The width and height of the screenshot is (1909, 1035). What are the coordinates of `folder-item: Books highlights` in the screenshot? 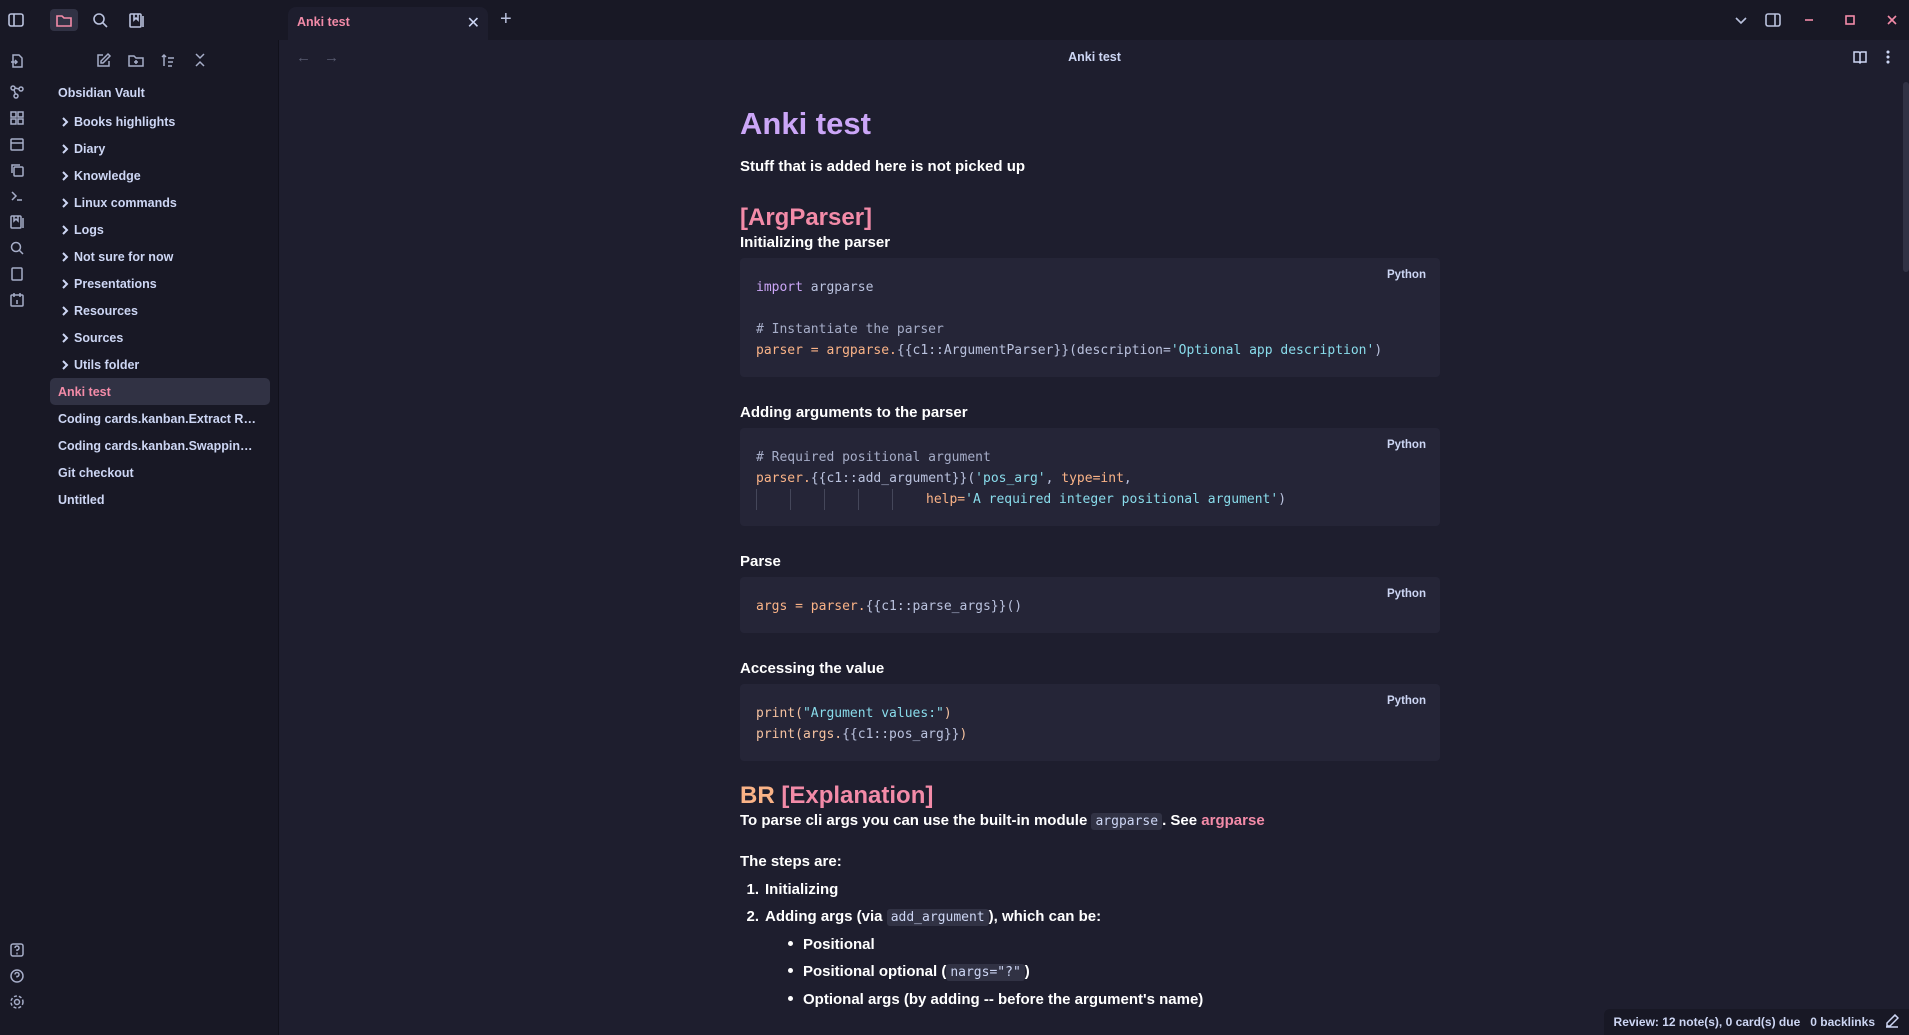 It's located at (160, 121).